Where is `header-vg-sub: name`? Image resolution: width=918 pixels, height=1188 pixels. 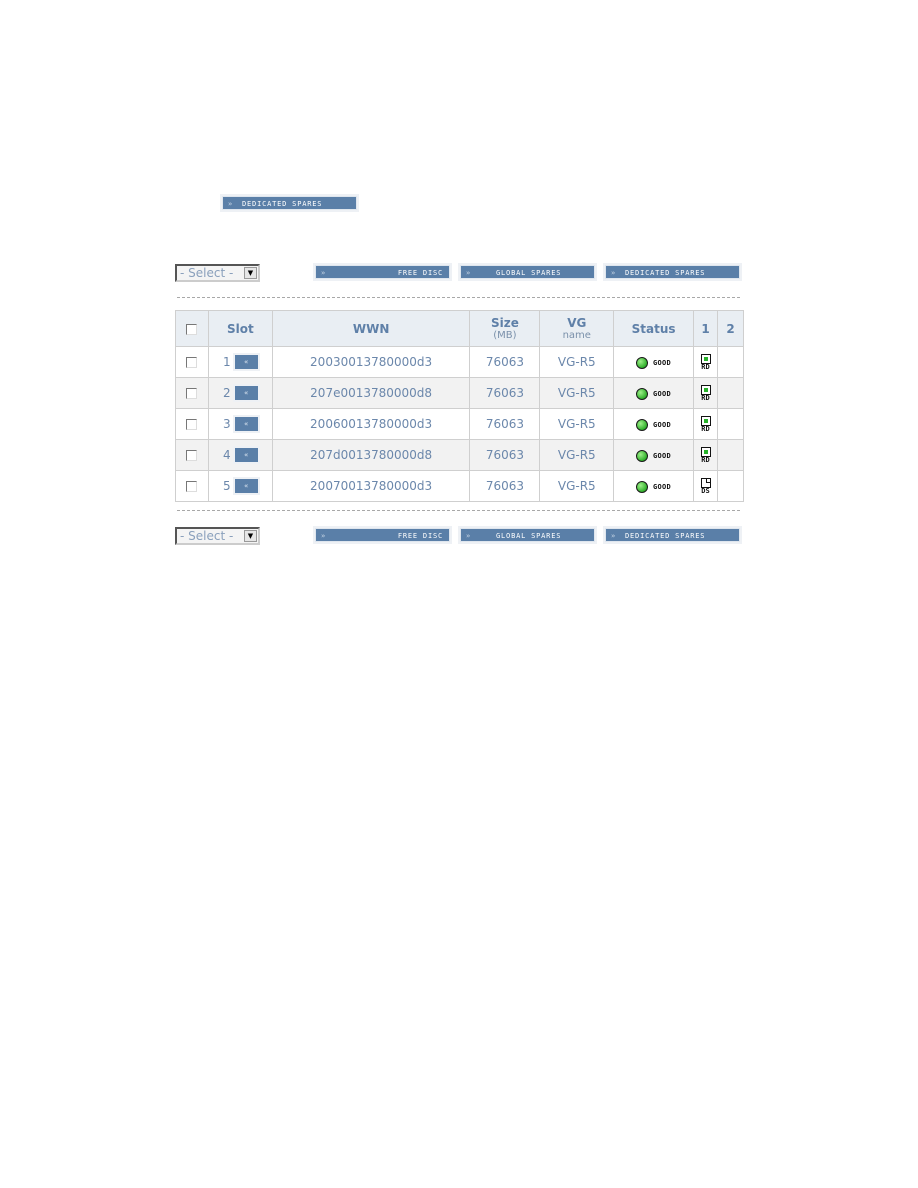 header-vg-sub: name is located at coordinates (576, 335).